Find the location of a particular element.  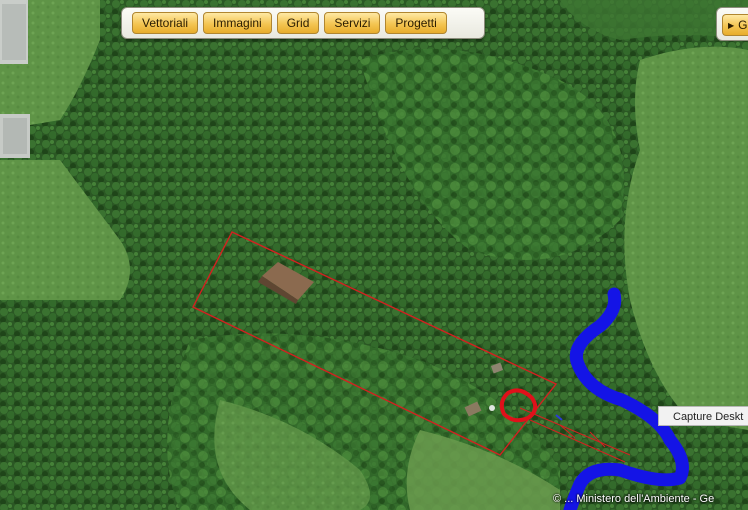

tab-servizi: Servizi is located at coordinates (352, 23).